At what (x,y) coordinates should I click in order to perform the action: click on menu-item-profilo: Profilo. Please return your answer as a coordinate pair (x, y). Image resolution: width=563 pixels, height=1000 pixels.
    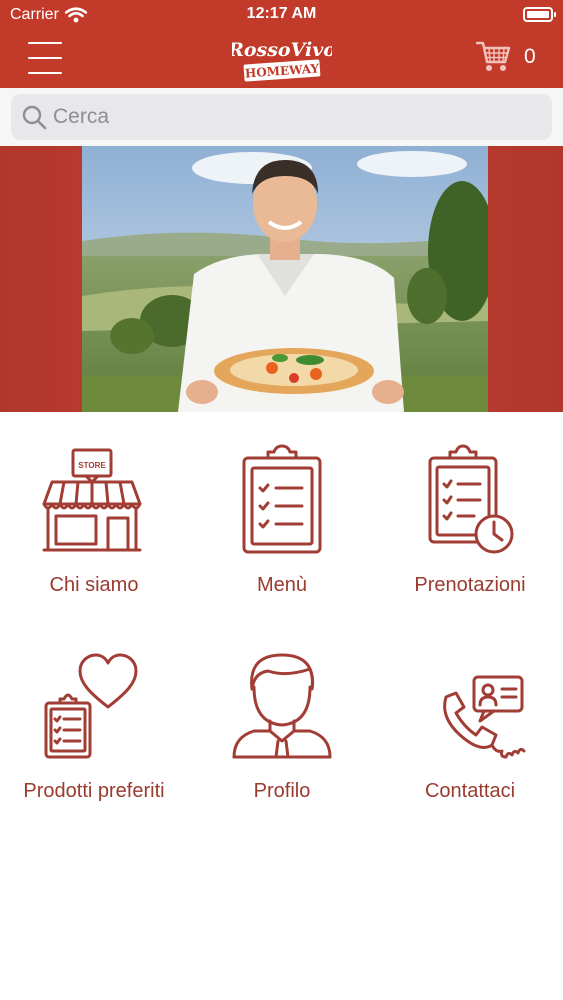
    Looking at the image, I should click on (282, 717).